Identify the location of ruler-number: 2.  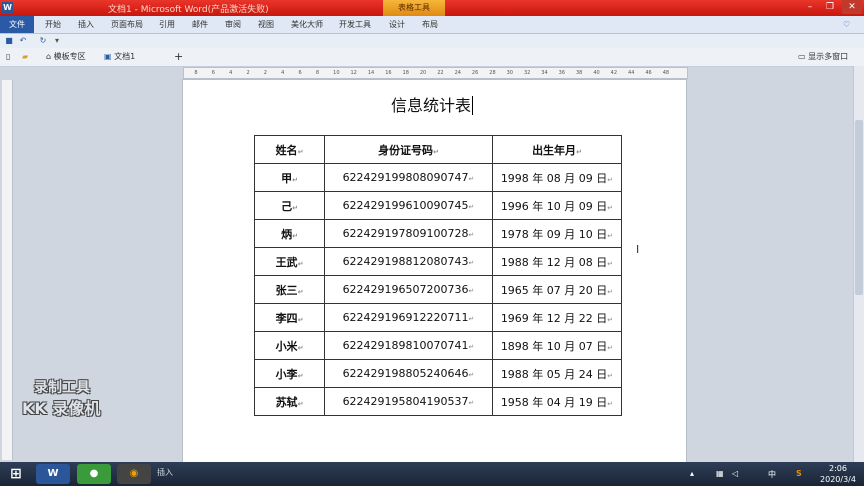
(265, 73).